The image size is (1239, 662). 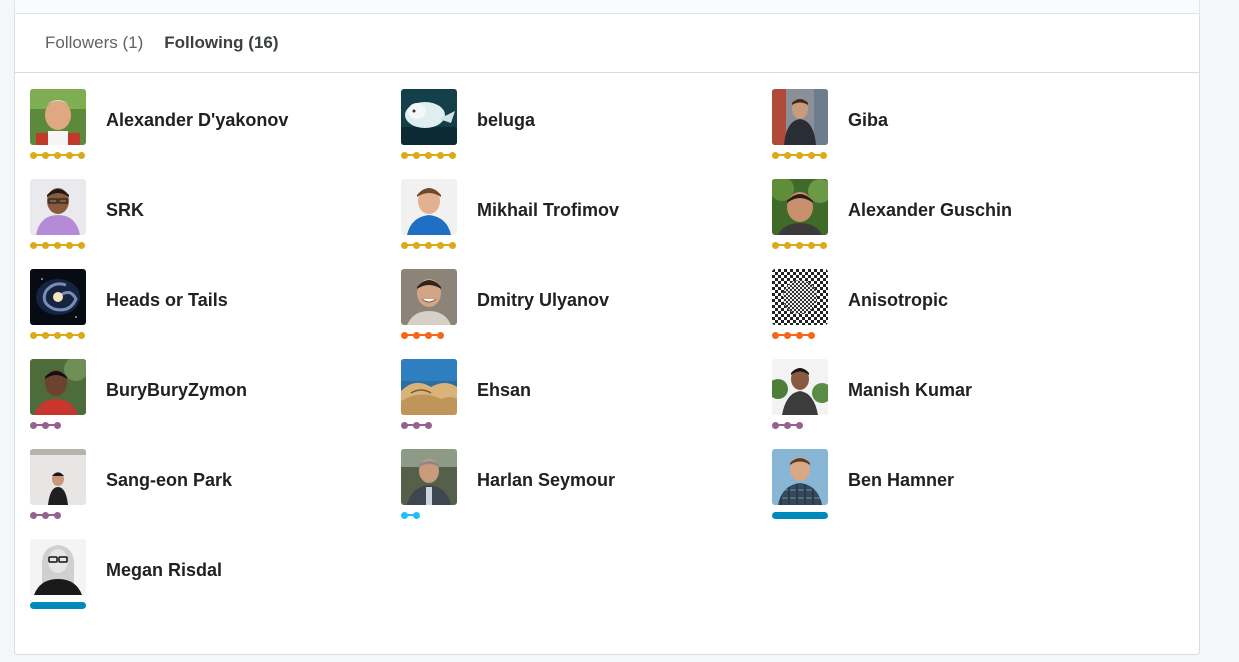 What do you see at coordinates (58, 297) in the screenshot?
I see `spiral-galaxy-avatar` at bounding box center [58, 297].